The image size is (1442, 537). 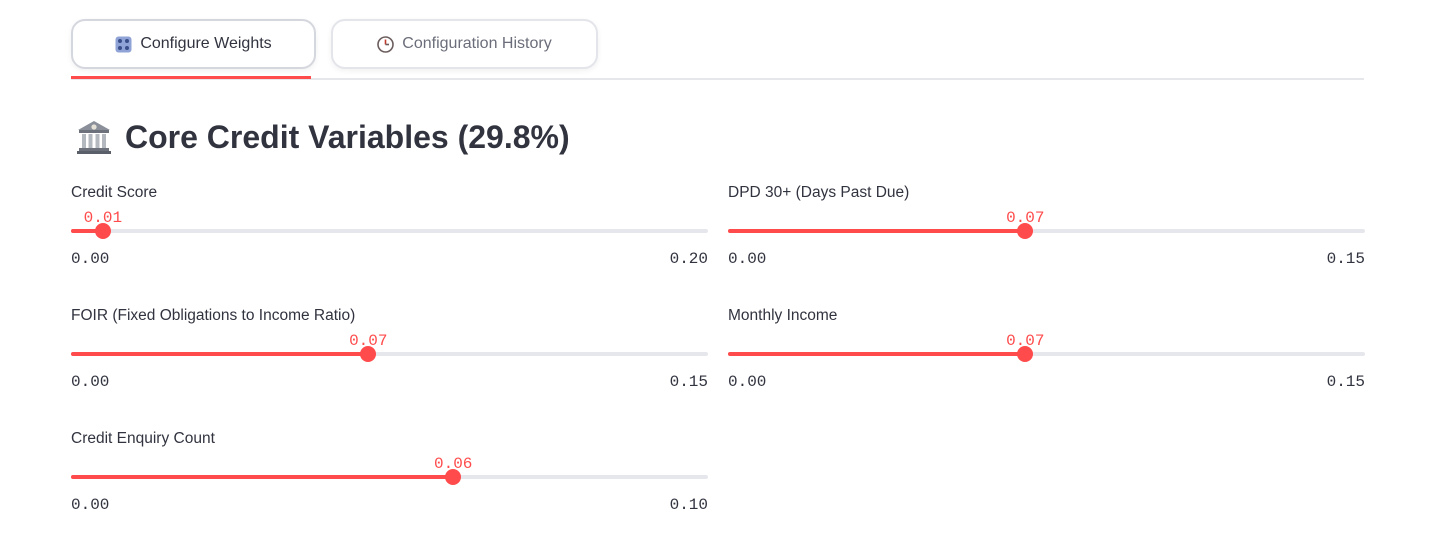 What do you see at coordinates (347, 136) in the screenshot?
I see `section-title: Core Credit Variables (29.8%)` at bounding box center [347, 136].